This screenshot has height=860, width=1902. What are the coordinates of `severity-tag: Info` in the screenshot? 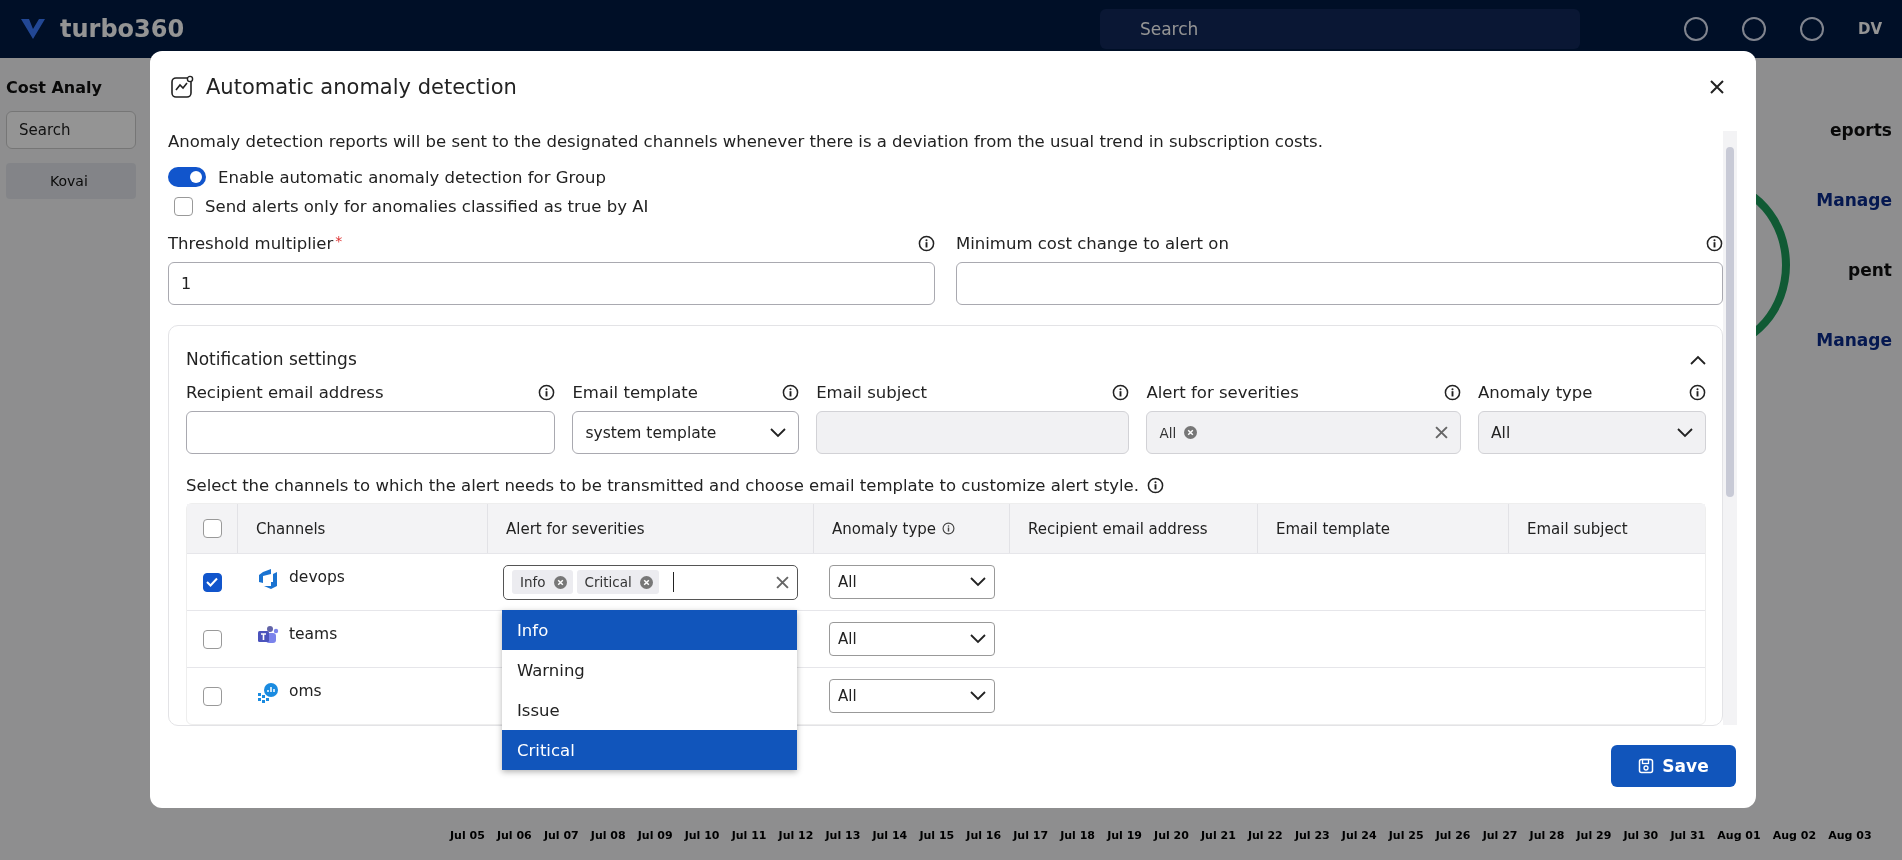 It's located at (542, 582).